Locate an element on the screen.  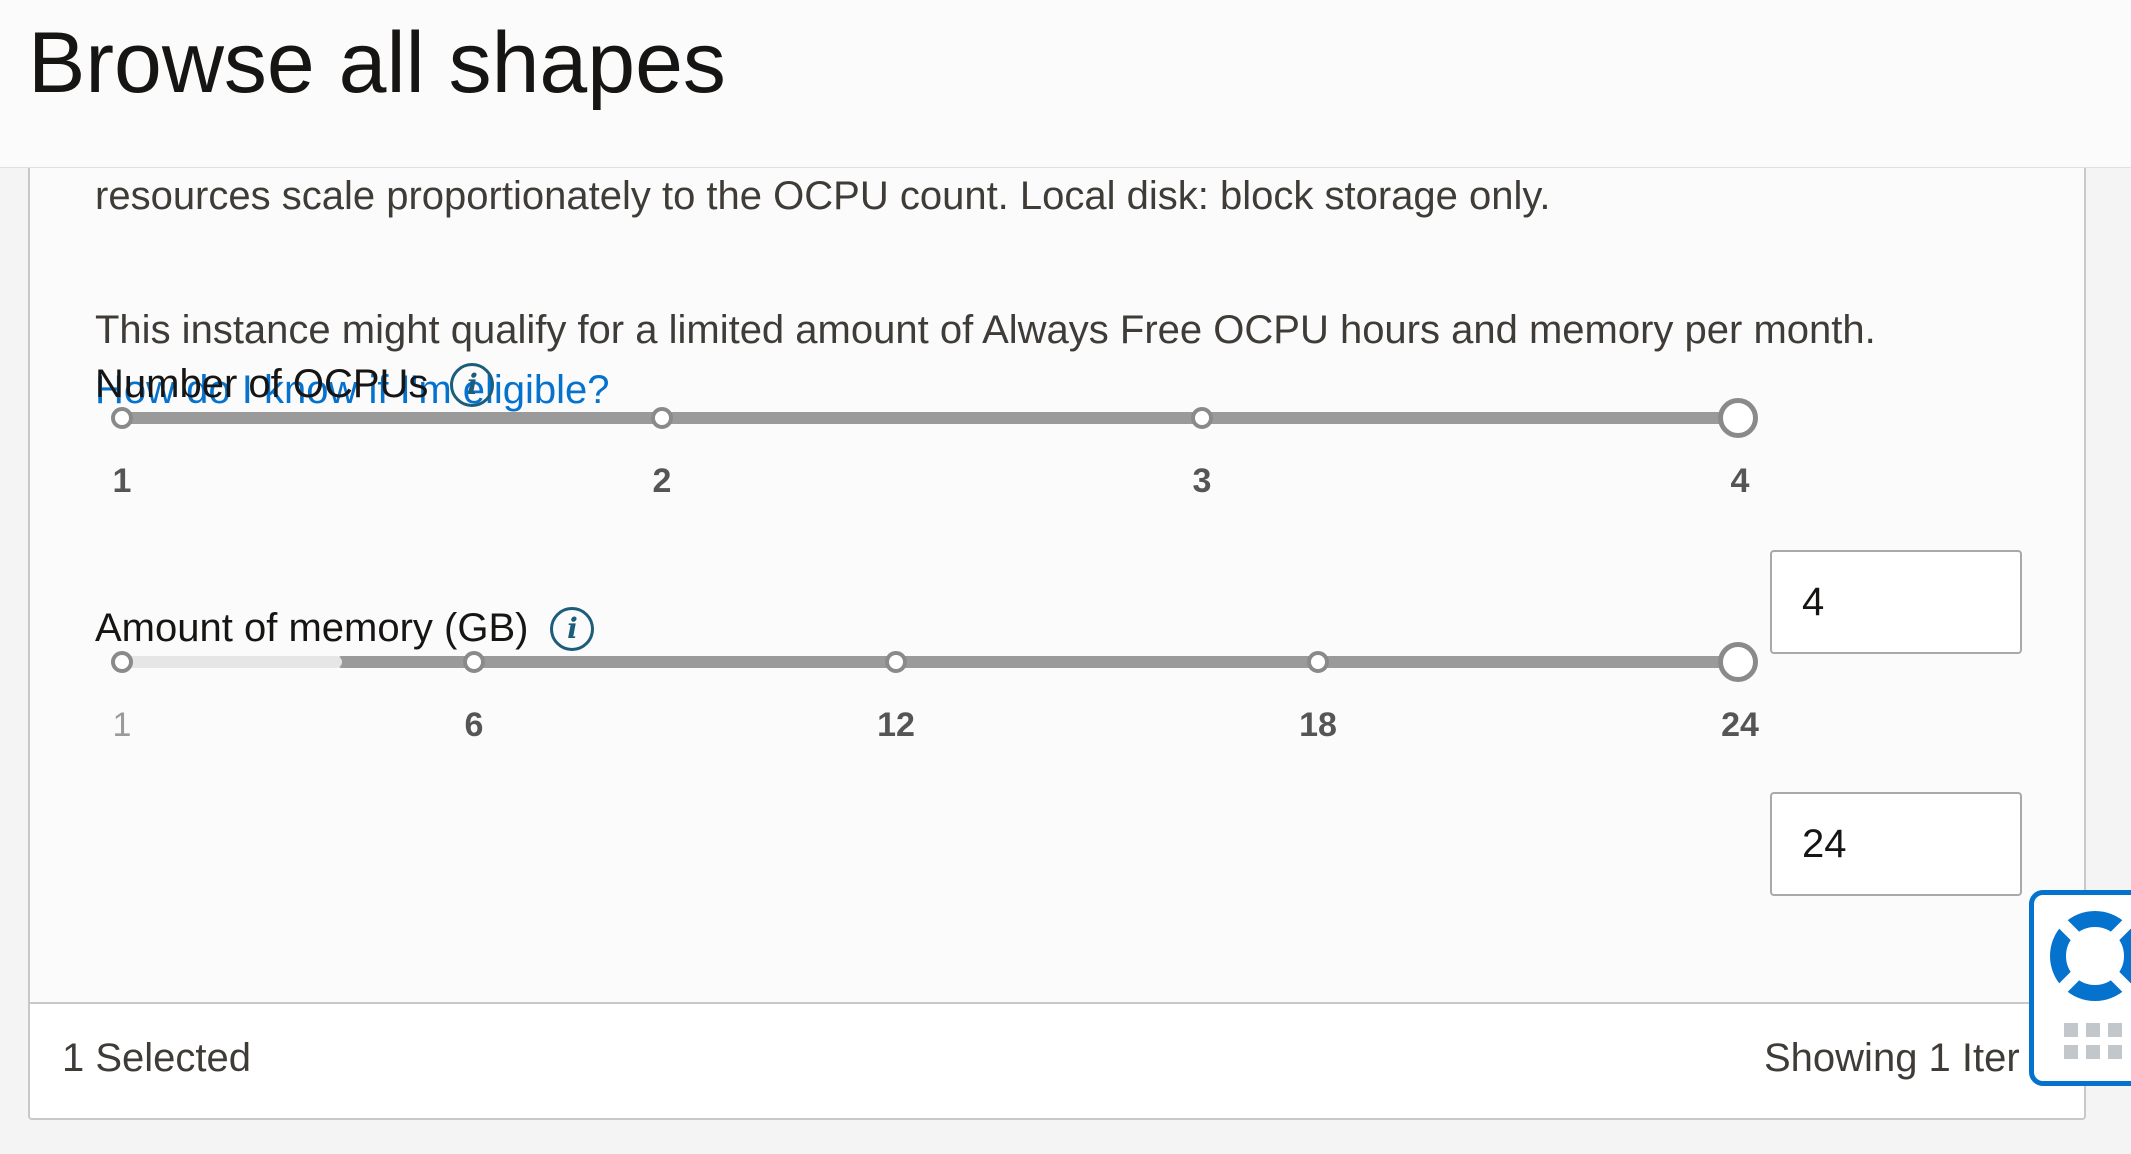
lifebuoy-icon is located at coordinates (2090, 956).